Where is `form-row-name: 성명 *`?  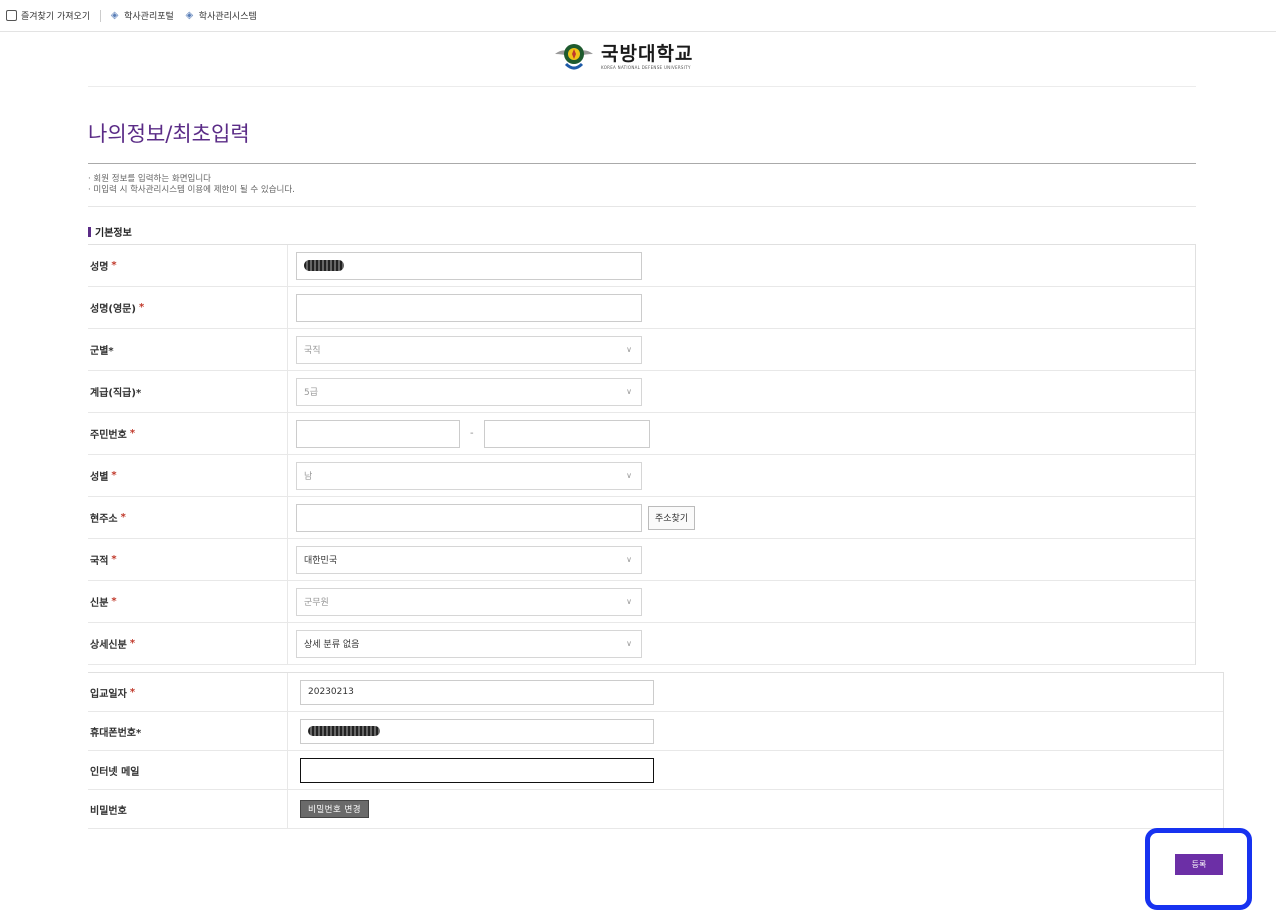
form-row-name: 성명 * is located at coordinates (641, 266).